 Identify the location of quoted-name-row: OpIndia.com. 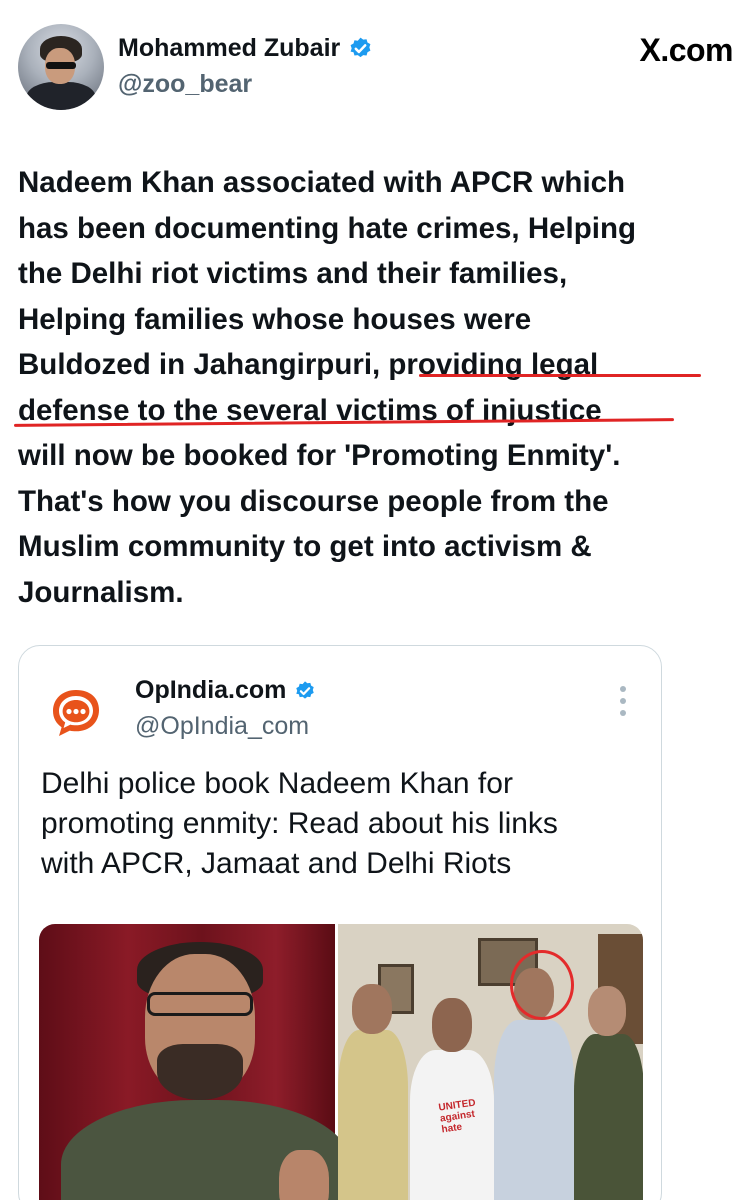
(225, 690).